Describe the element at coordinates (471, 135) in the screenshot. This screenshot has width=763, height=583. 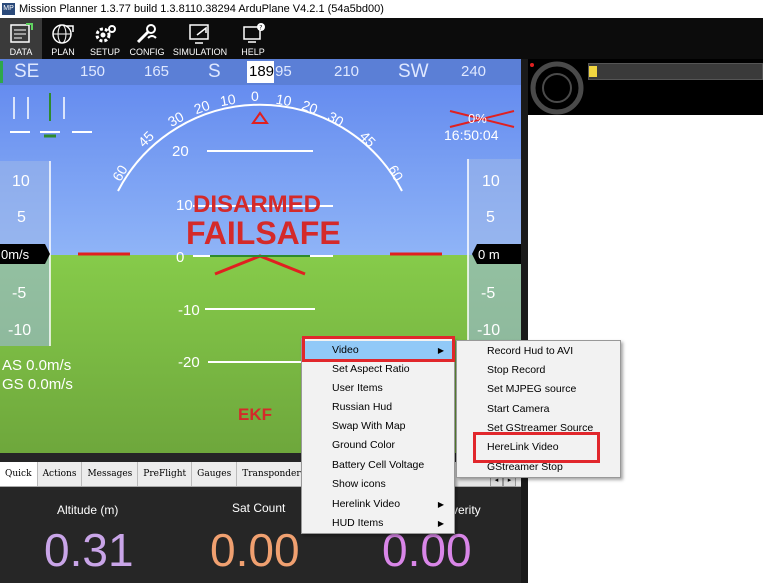
I see `clock-time: 16:50:04` at that location.